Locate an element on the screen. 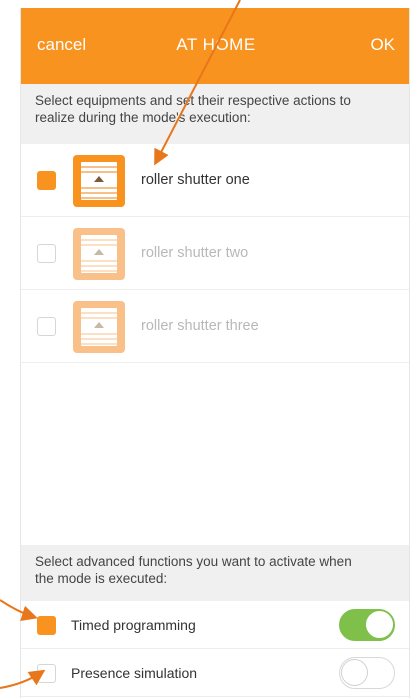 This screenshot has height=698, width=417. page-title: AT HOME is located at coordinates (216, 44).